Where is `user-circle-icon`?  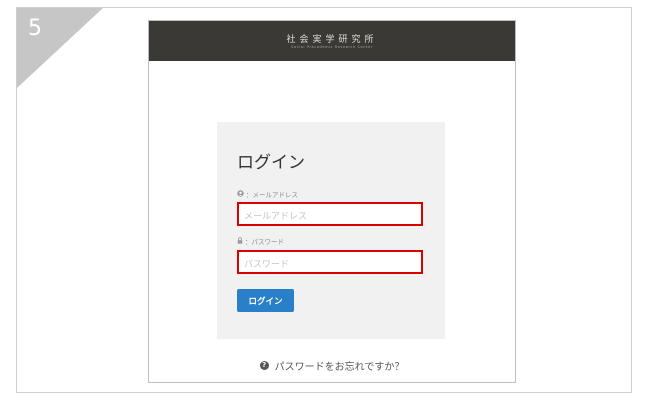
user-circle-icon is located at coordinates (240, 194).